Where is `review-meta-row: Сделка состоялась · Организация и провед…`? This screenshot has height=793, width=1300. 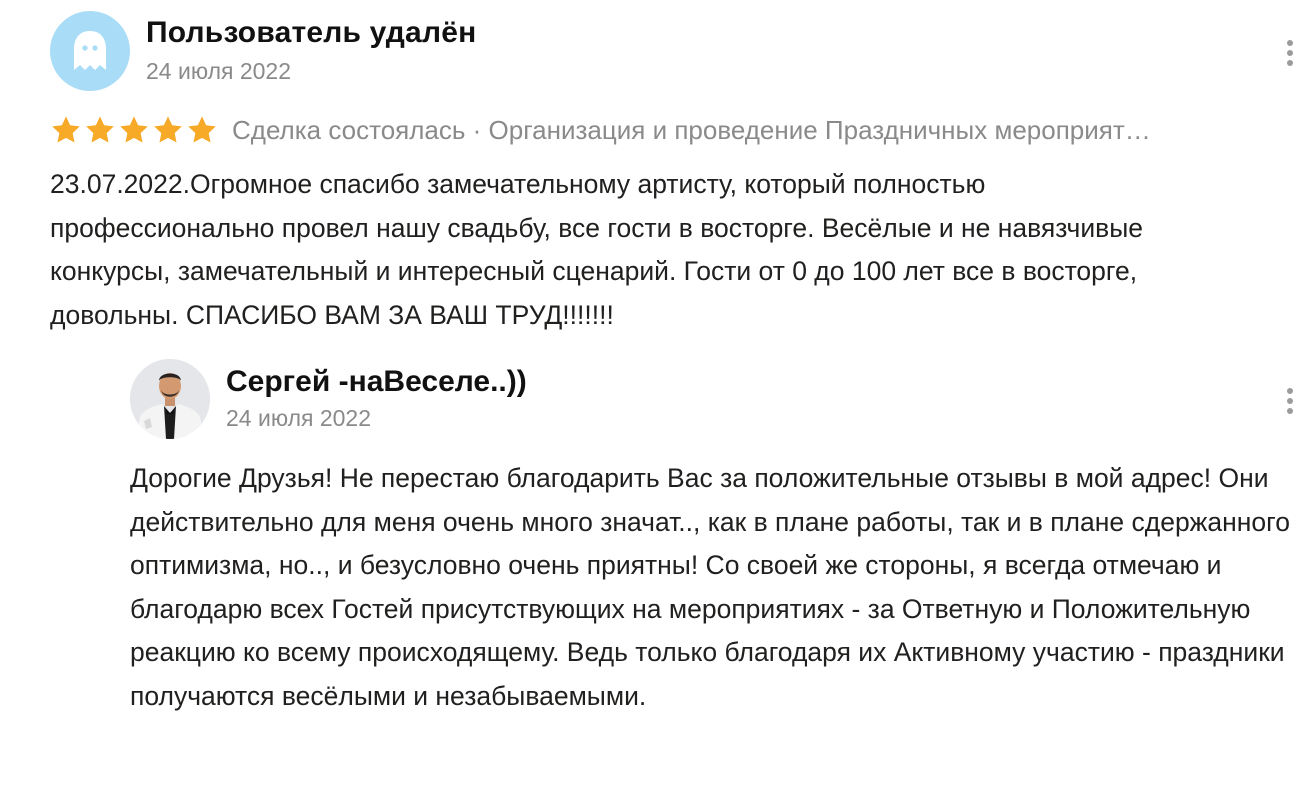 review-meta-row: Сделка состоялась · Организация и провед… is located at coordinates (670, 130).